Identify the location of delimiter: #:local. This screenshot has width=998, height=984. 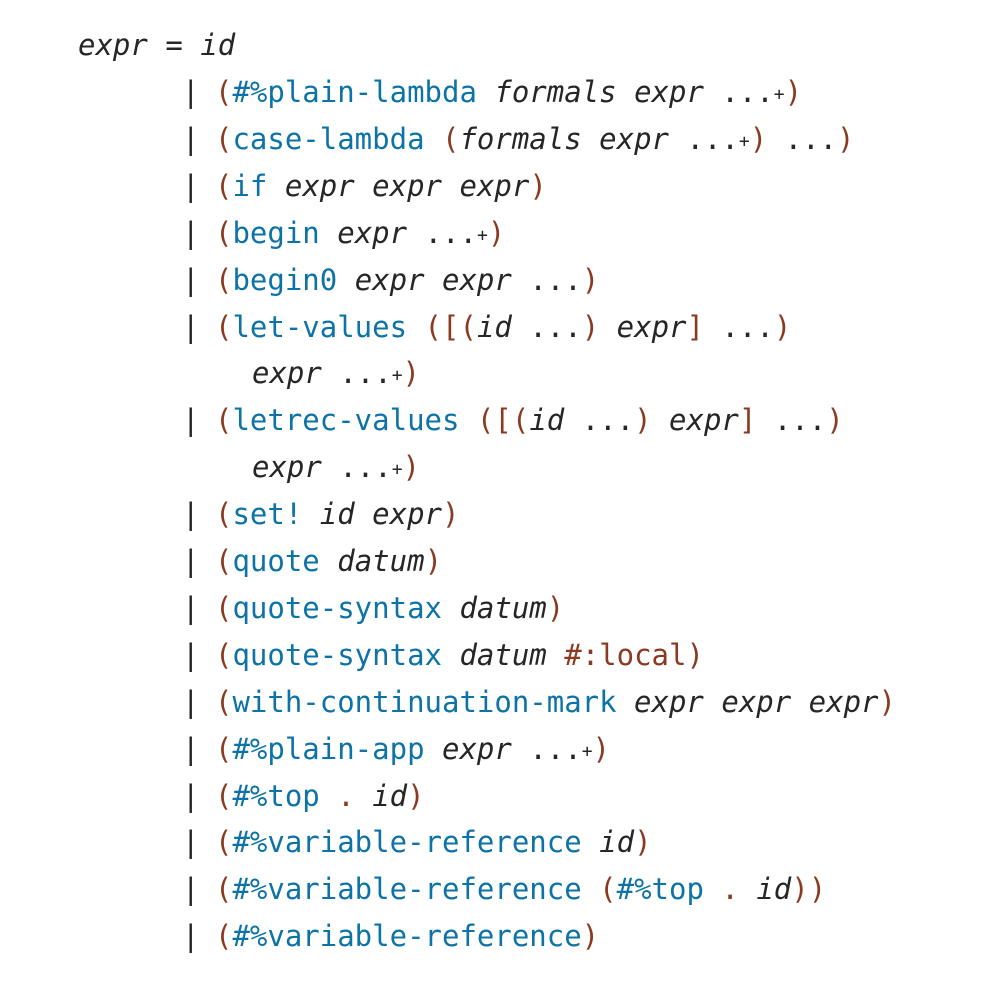
(625, 654).